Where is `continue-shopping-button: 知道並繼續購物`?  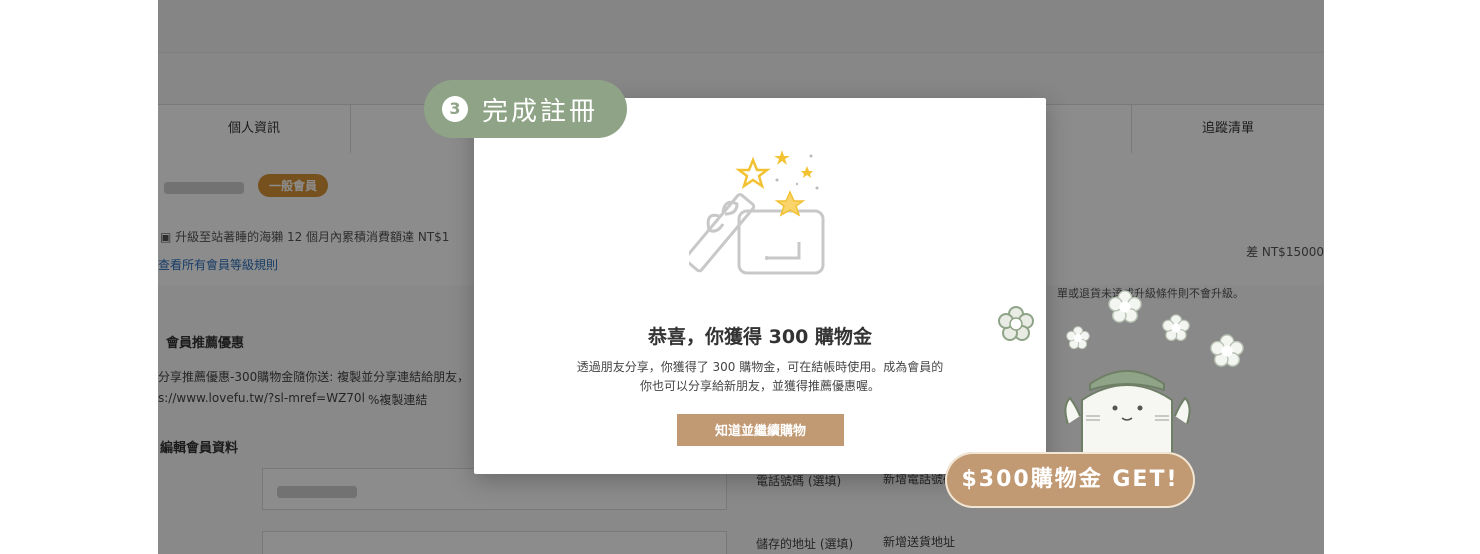 continue-shopping-button: 知道並繼續購物 is located at coordinates (760, 430).